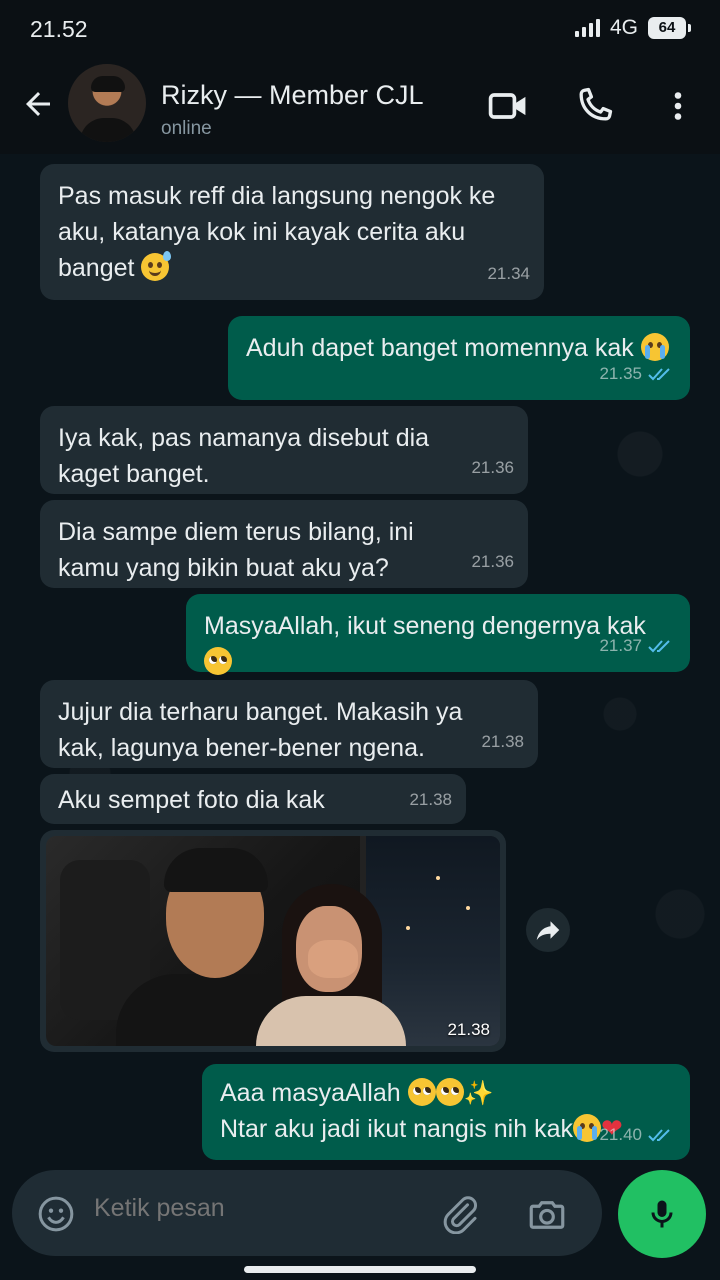 The height and width of the screenshot is (1280, 720). I want to click on message-time: 21.34, so click(508, 273).